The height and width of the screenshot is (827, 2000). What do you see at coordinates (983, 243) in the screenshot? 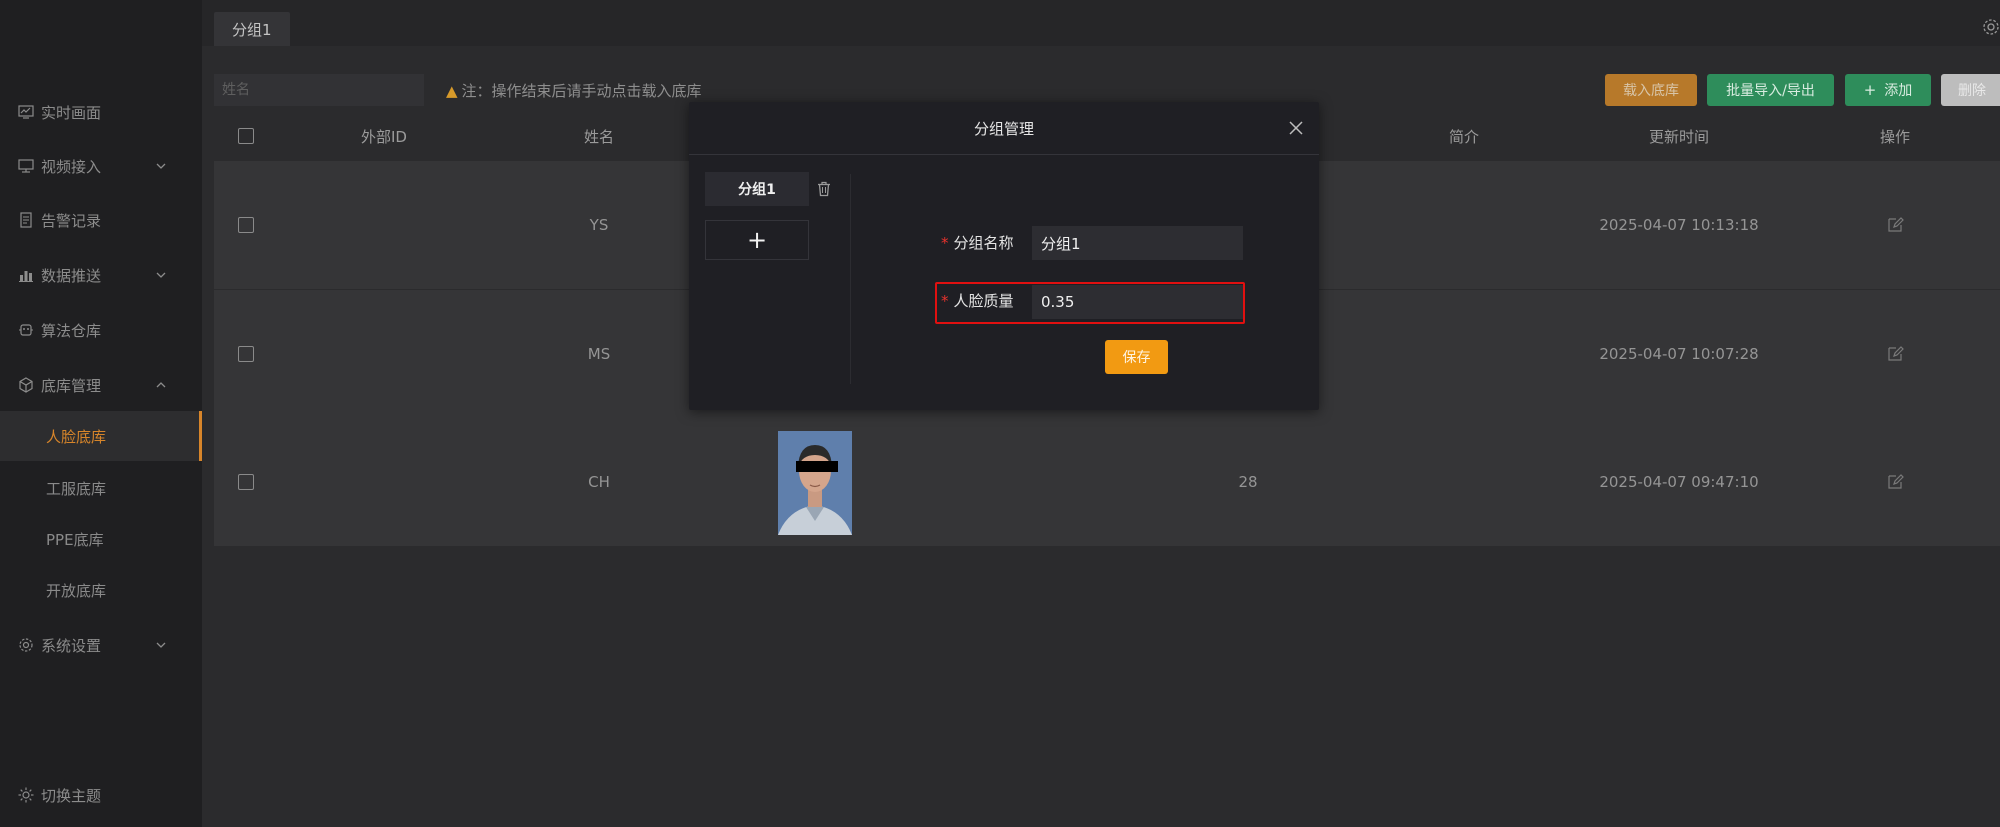
I see `group-name-label-text: 分组名称` at bounding box center [983, 243].